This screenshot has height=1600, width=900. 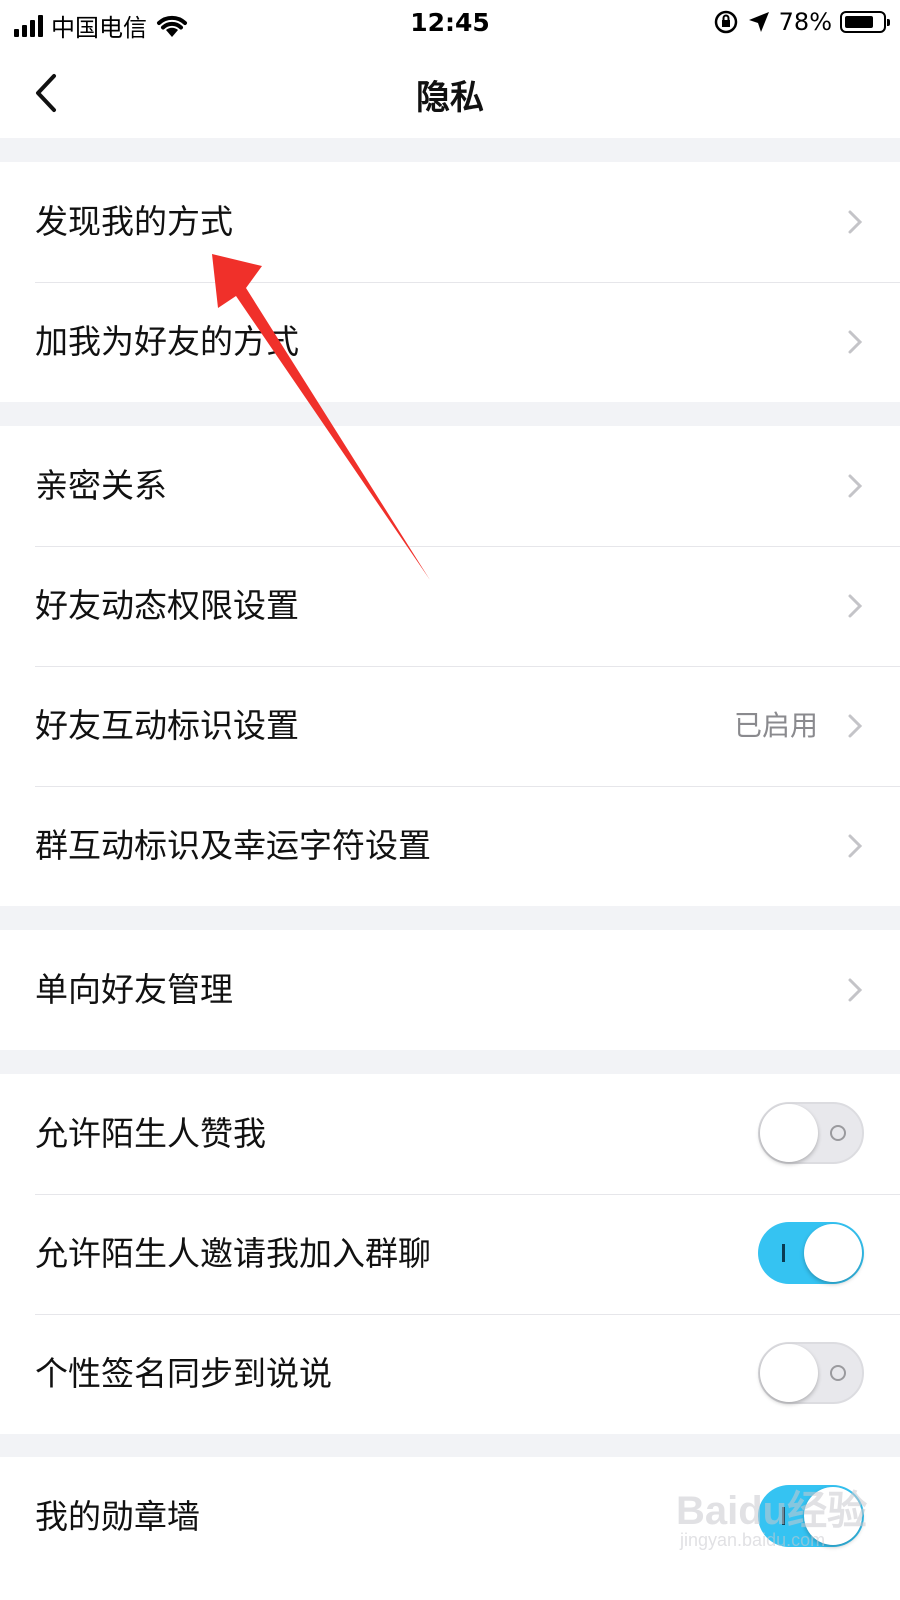 I want to click on page-title: 隐私, so click(x=450, y=98).